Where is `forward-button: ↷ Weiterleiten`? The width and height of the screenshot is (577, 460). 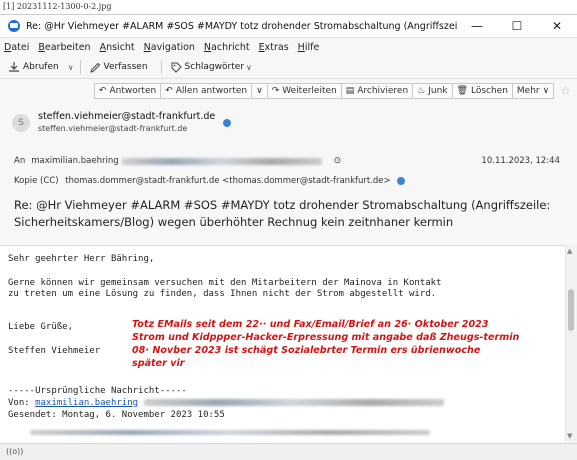 forward-button: ↷ Weiterleiten is located at coordinates (304, 91).